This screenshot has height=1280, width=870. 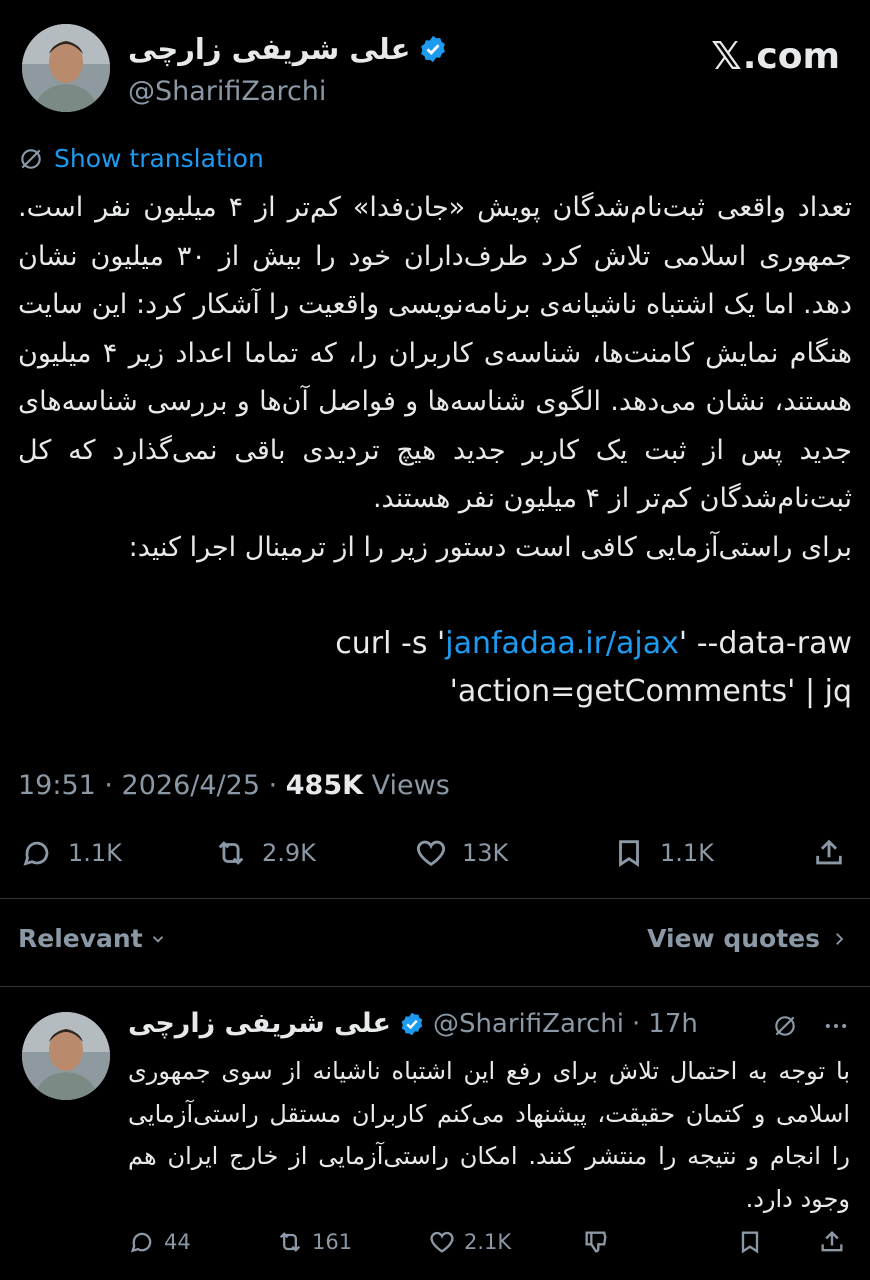 I want to click on janfadaa-link: janfadaa.ir/ajax, so click(x=562, y=643).